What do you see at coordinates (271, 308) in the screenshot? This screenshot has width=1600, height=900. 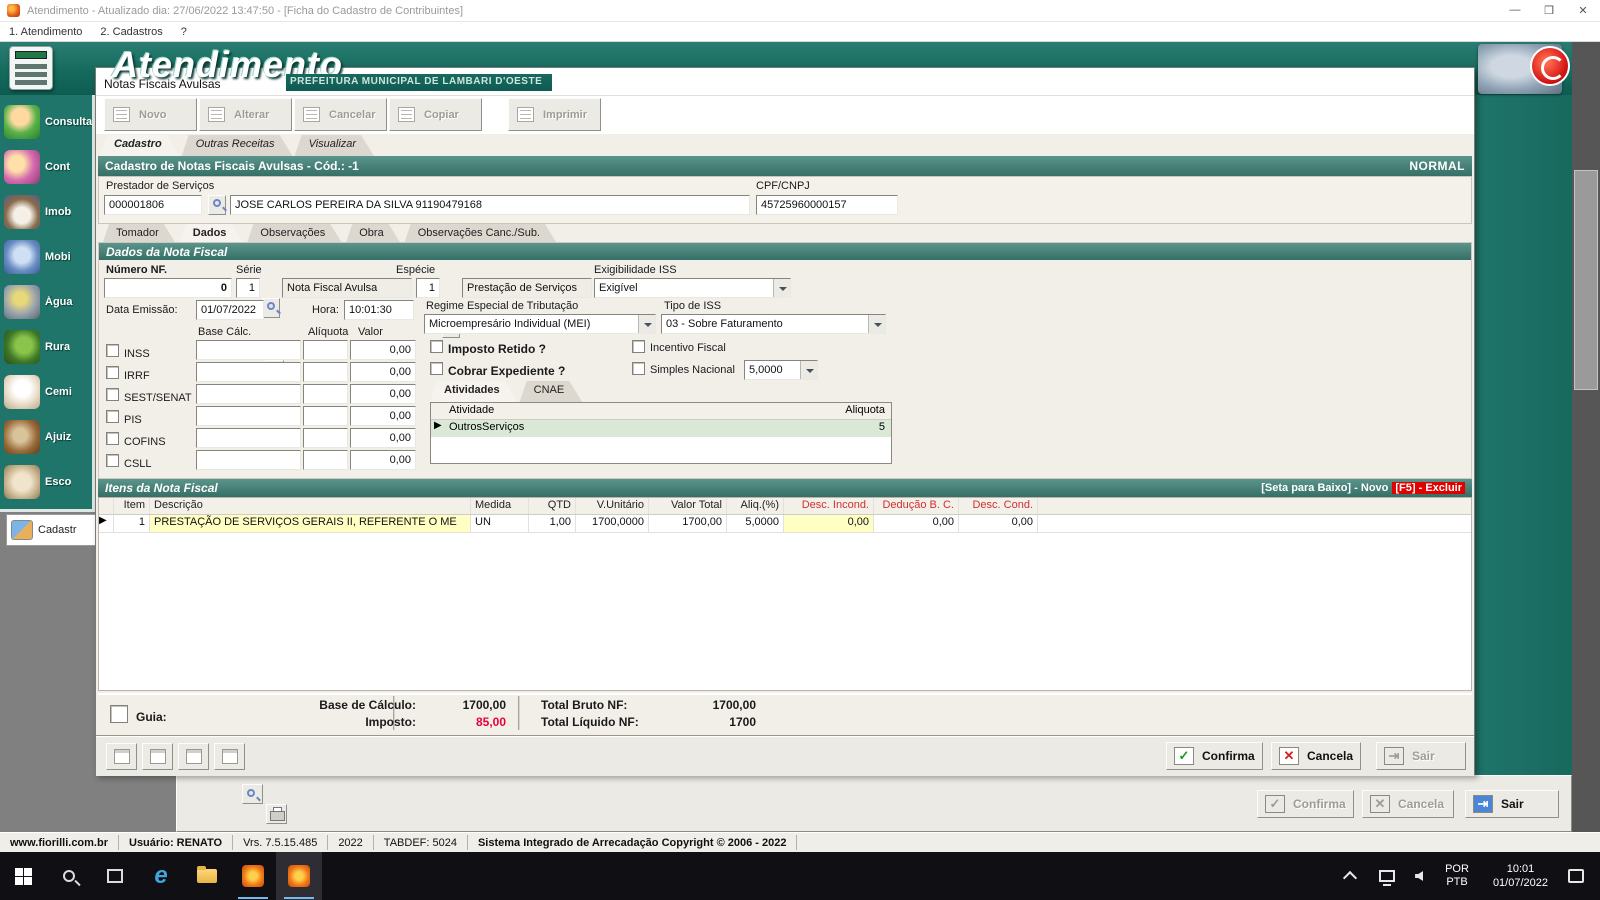 I see `serie-search-button` at bounding box center [271, 308].